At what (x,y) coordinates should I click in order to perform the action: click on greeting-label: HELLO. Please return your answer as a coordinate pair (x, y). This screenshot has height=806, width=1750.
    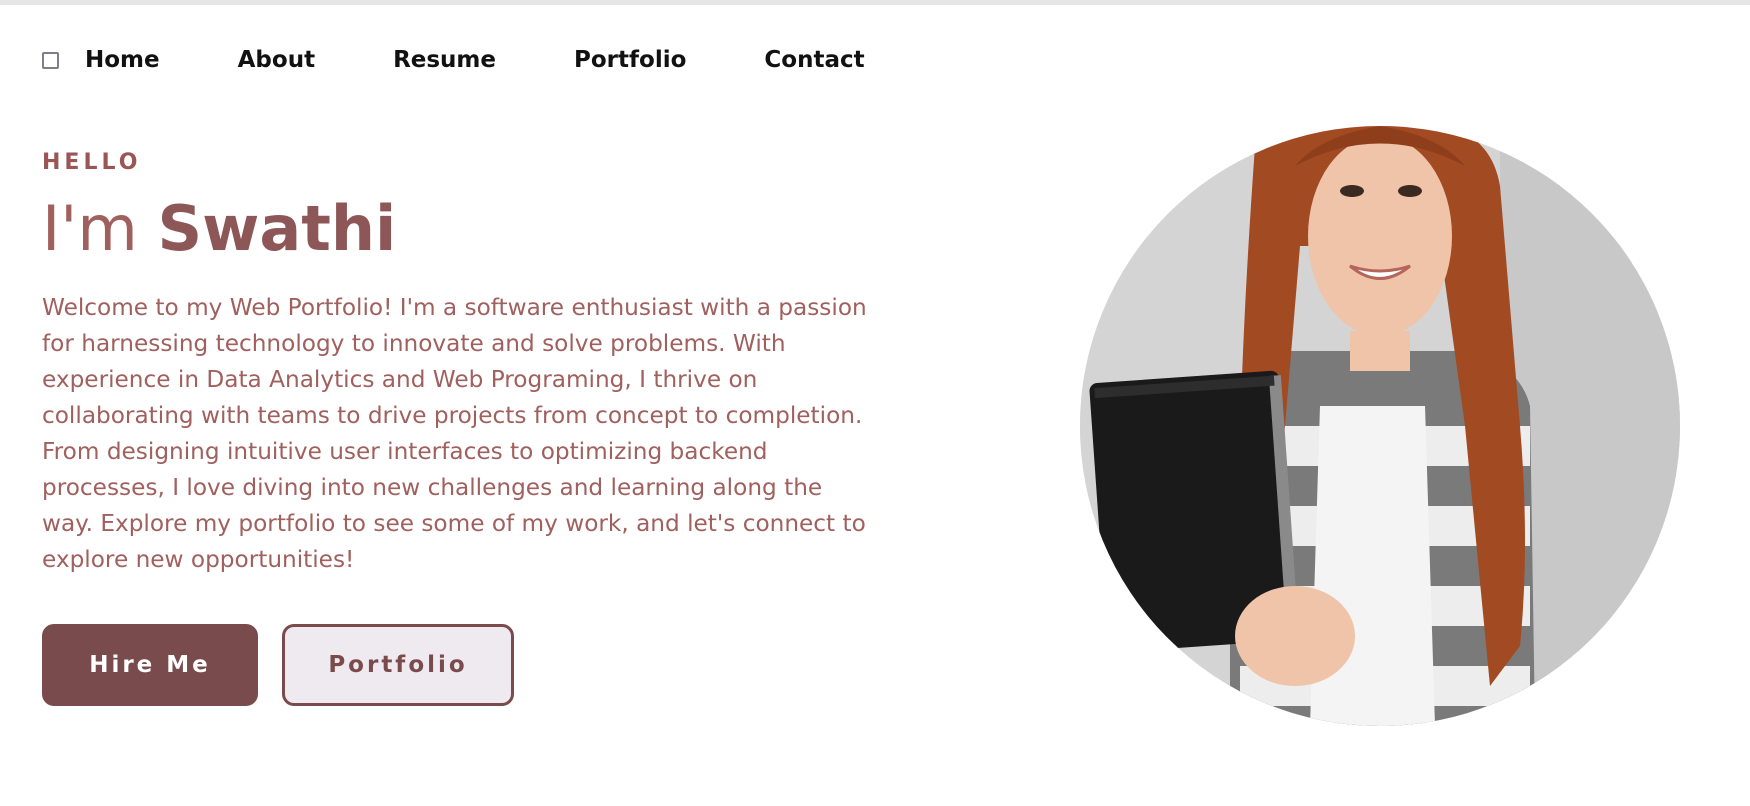
    Looking at the image, I should click on (92, 162).